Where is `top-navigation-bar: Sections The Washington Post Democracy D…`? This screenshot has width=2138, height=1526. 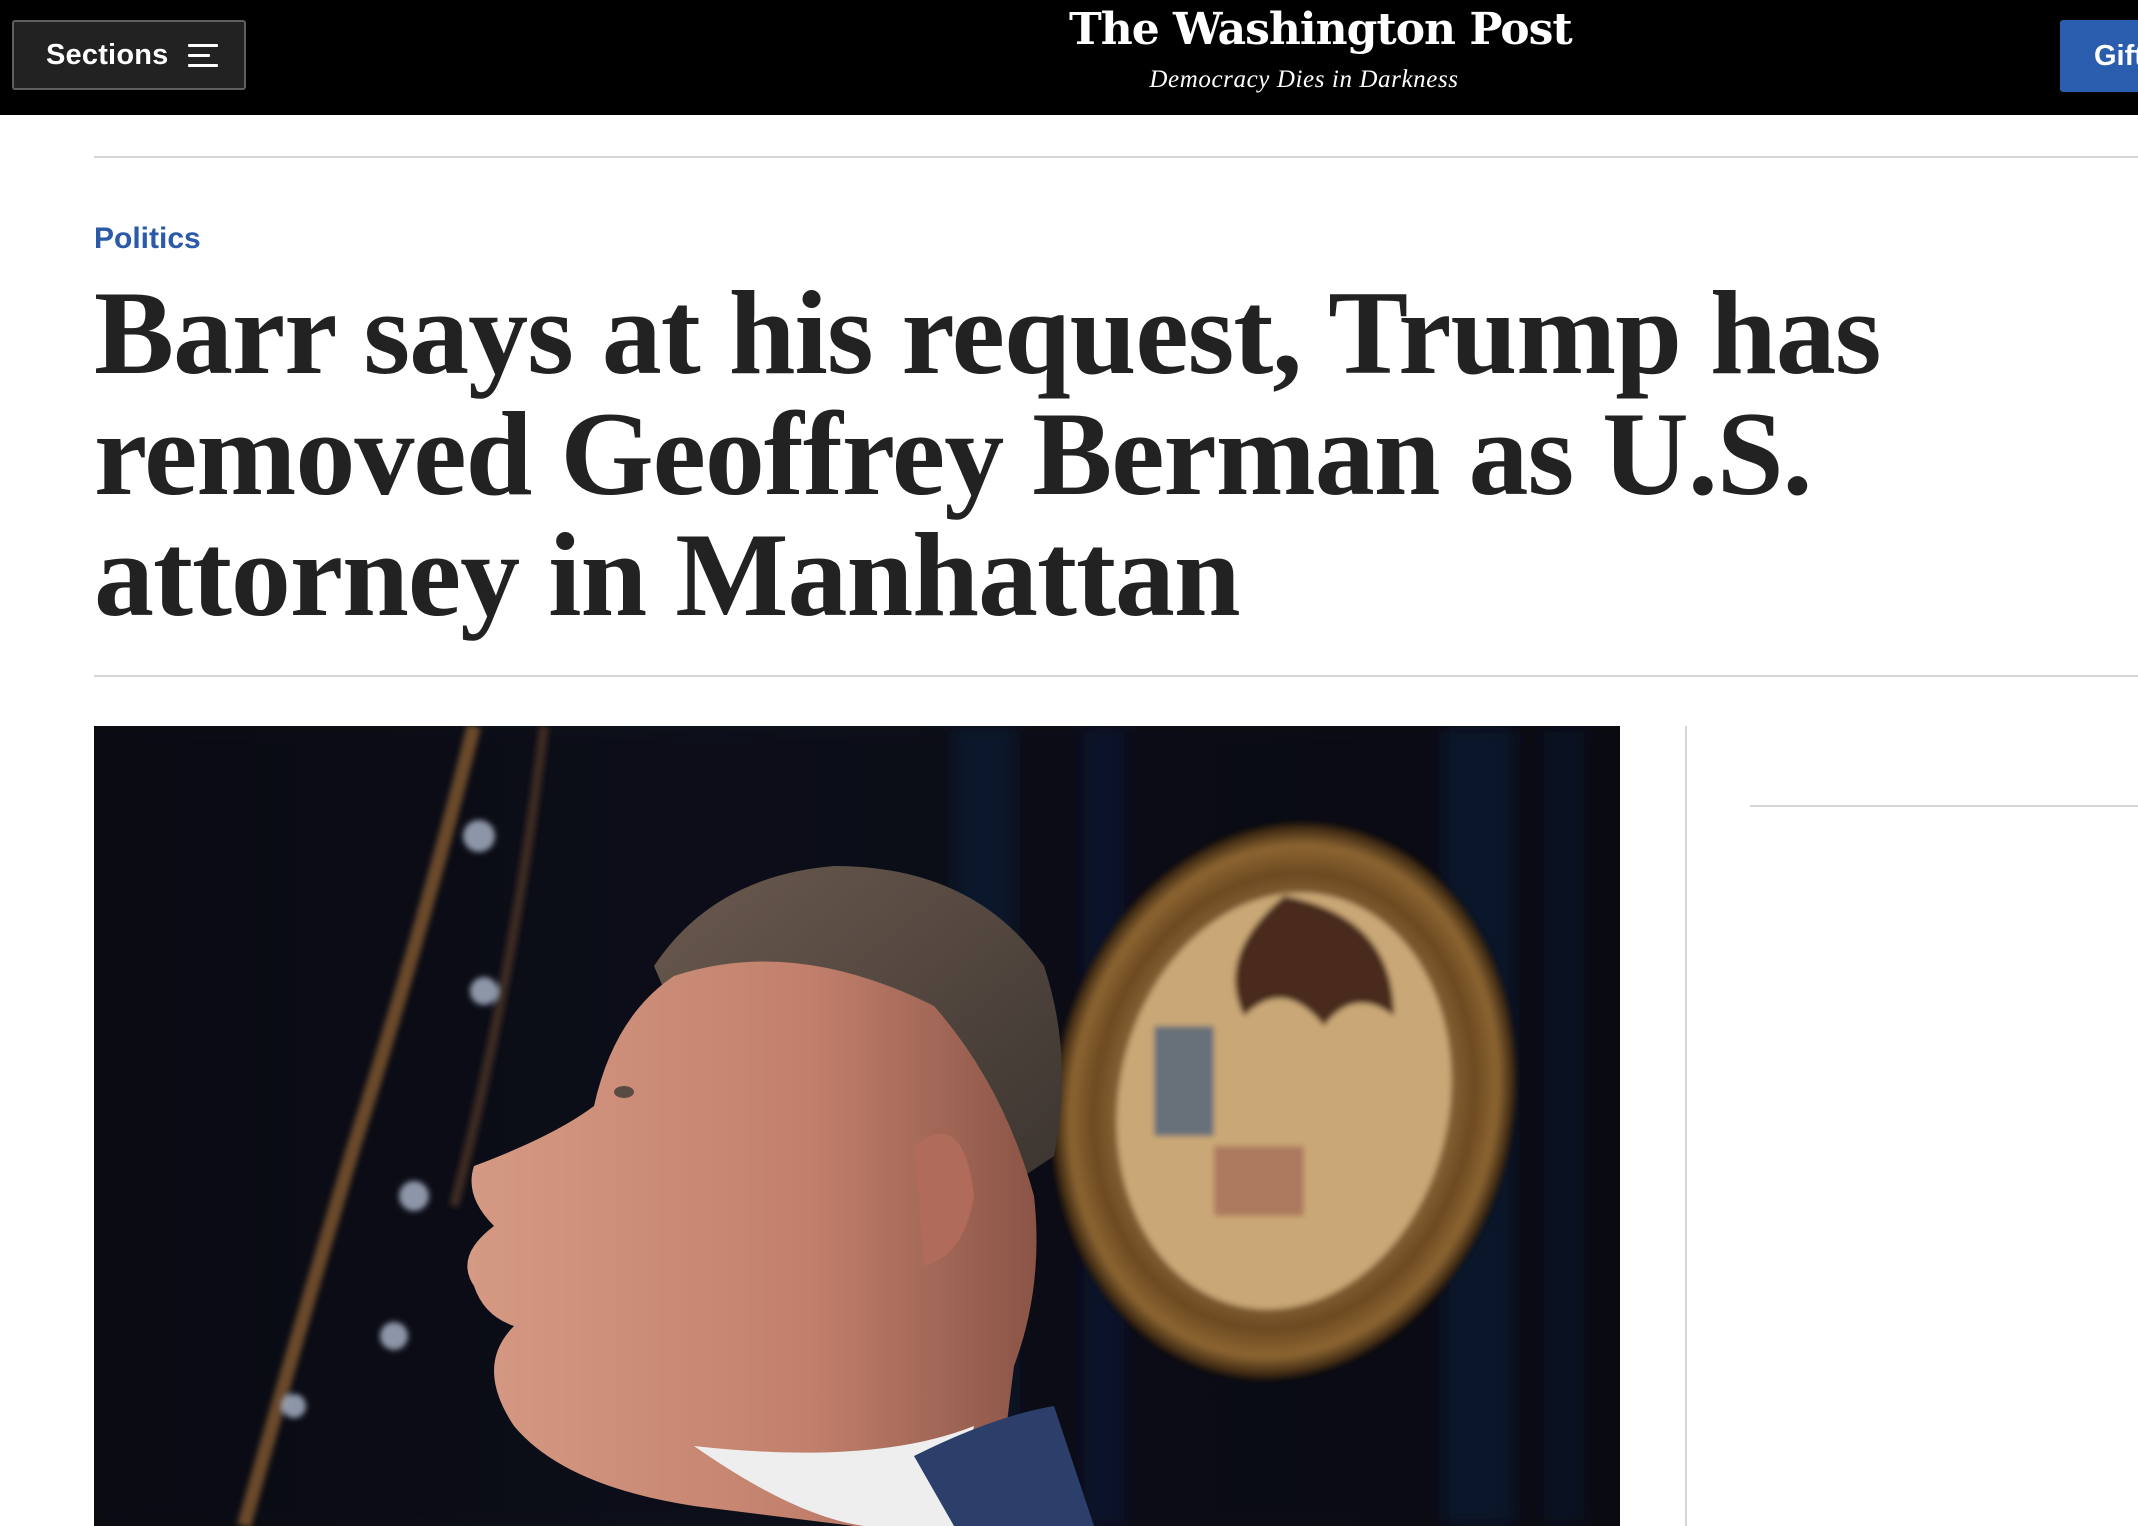 top-navigation-bar: Sections The Washington Post Democracy D… is located at coordinates (1069, 57).